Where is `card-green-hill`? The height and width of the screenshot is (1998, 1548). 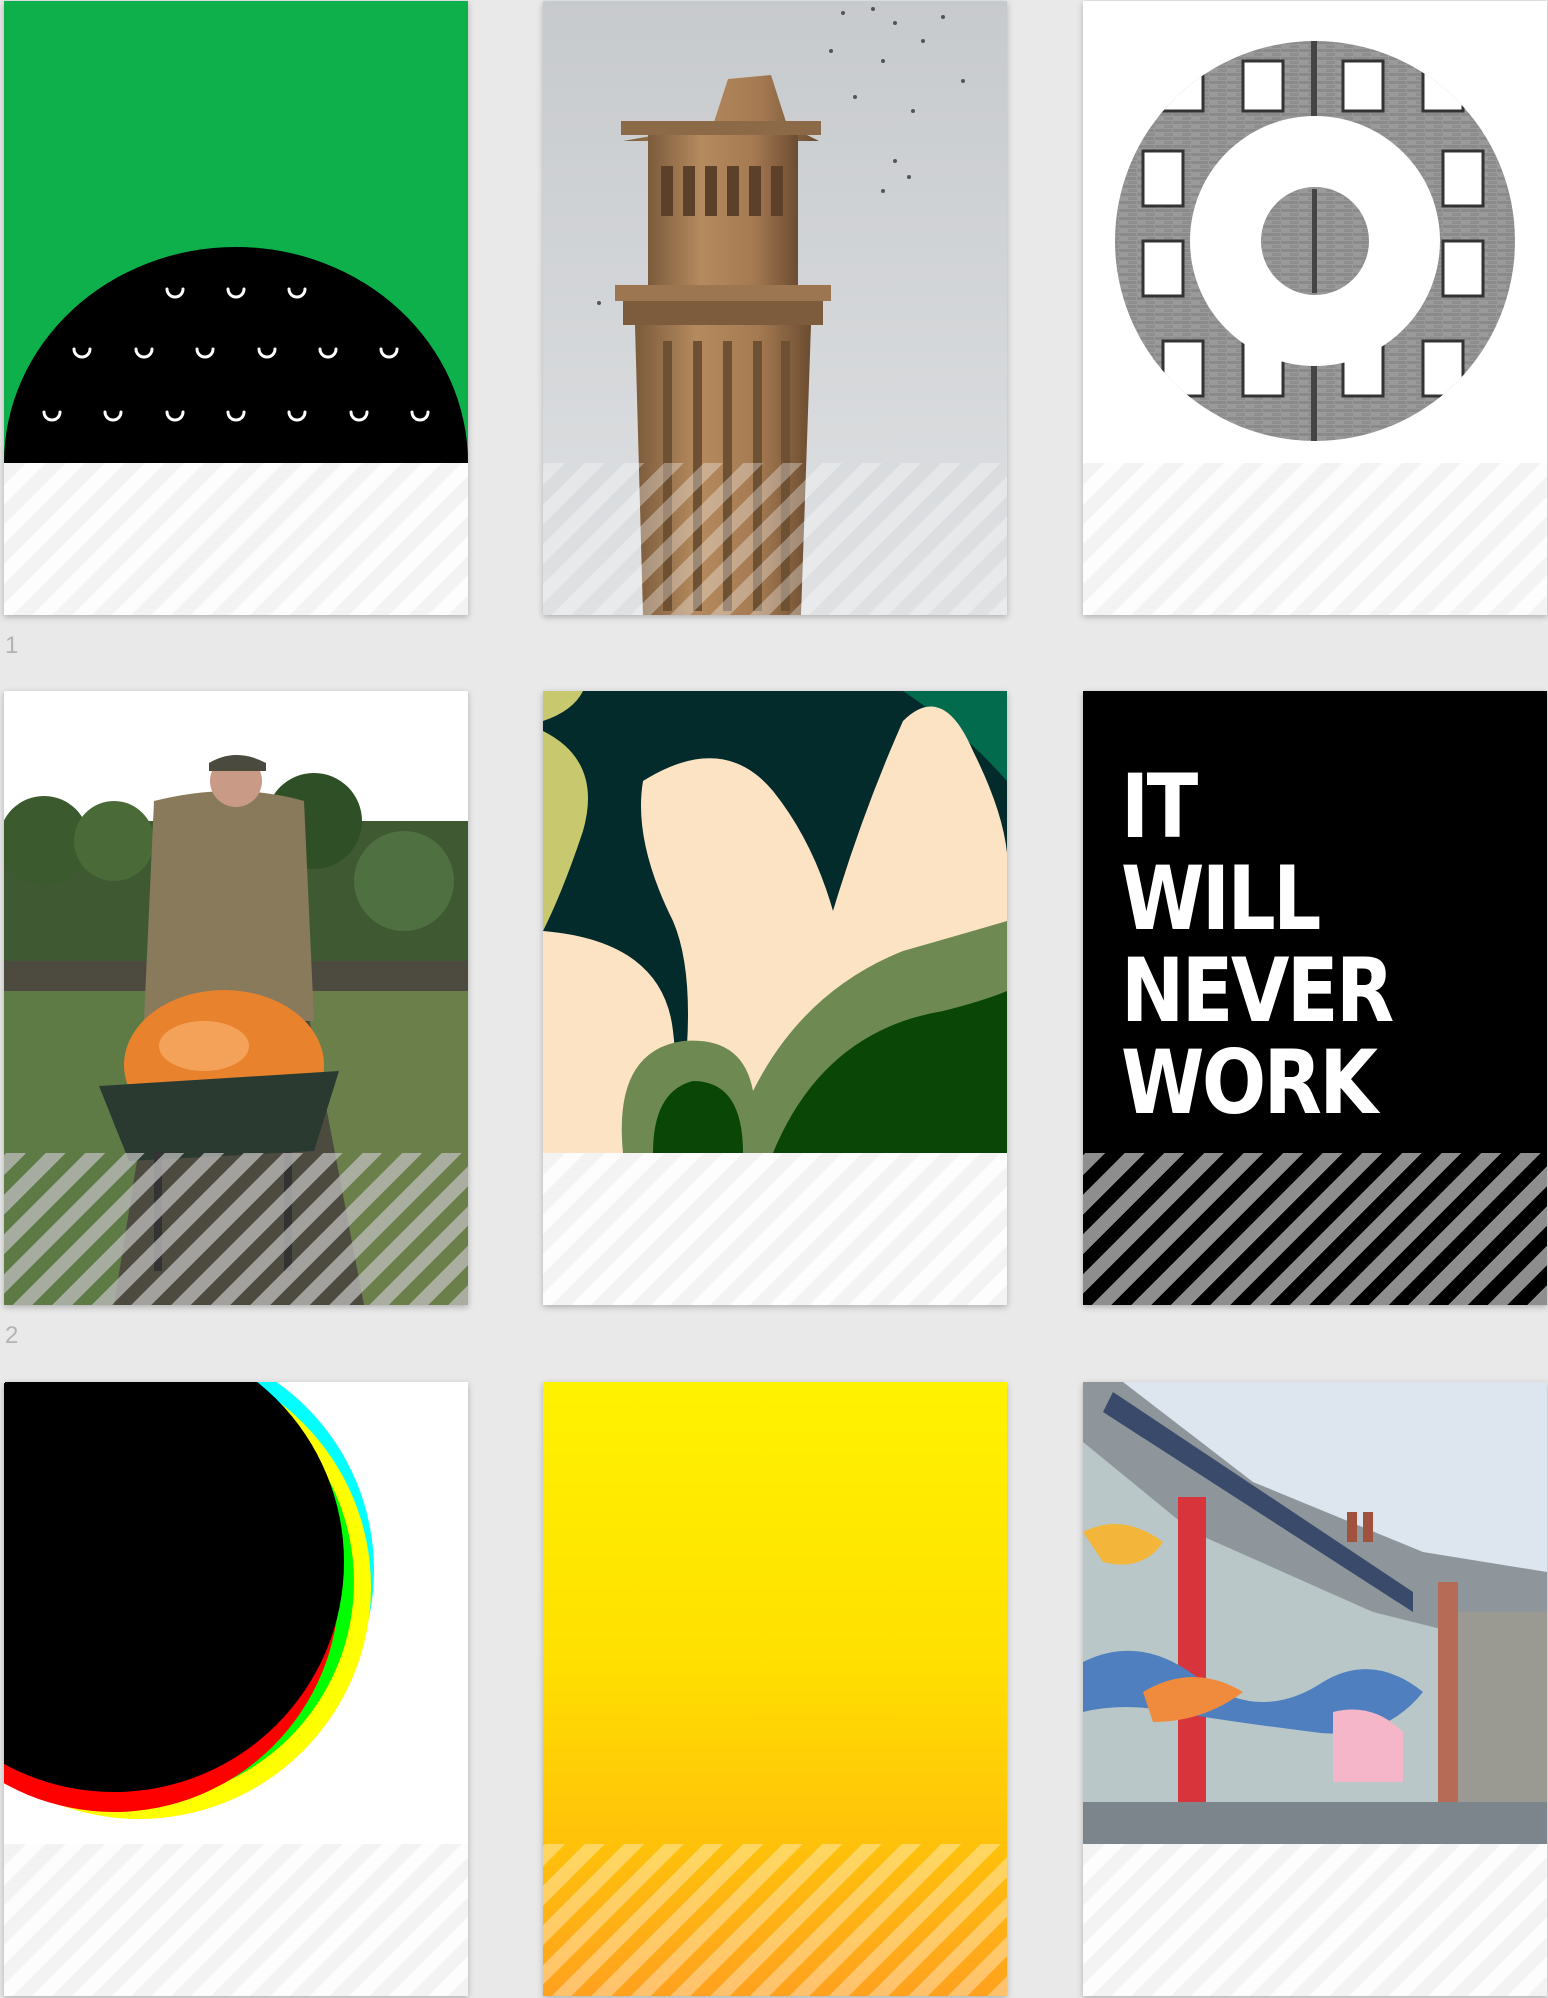 card-green-hill is located at coordinates (236, 308).